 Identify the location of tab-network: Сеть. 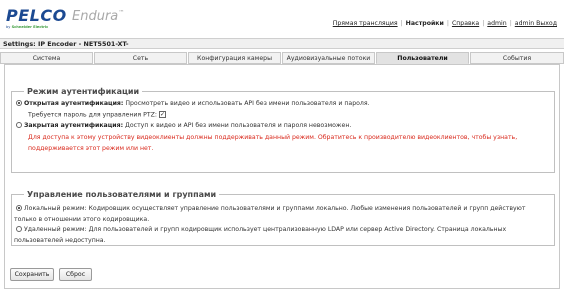
(140, 58).